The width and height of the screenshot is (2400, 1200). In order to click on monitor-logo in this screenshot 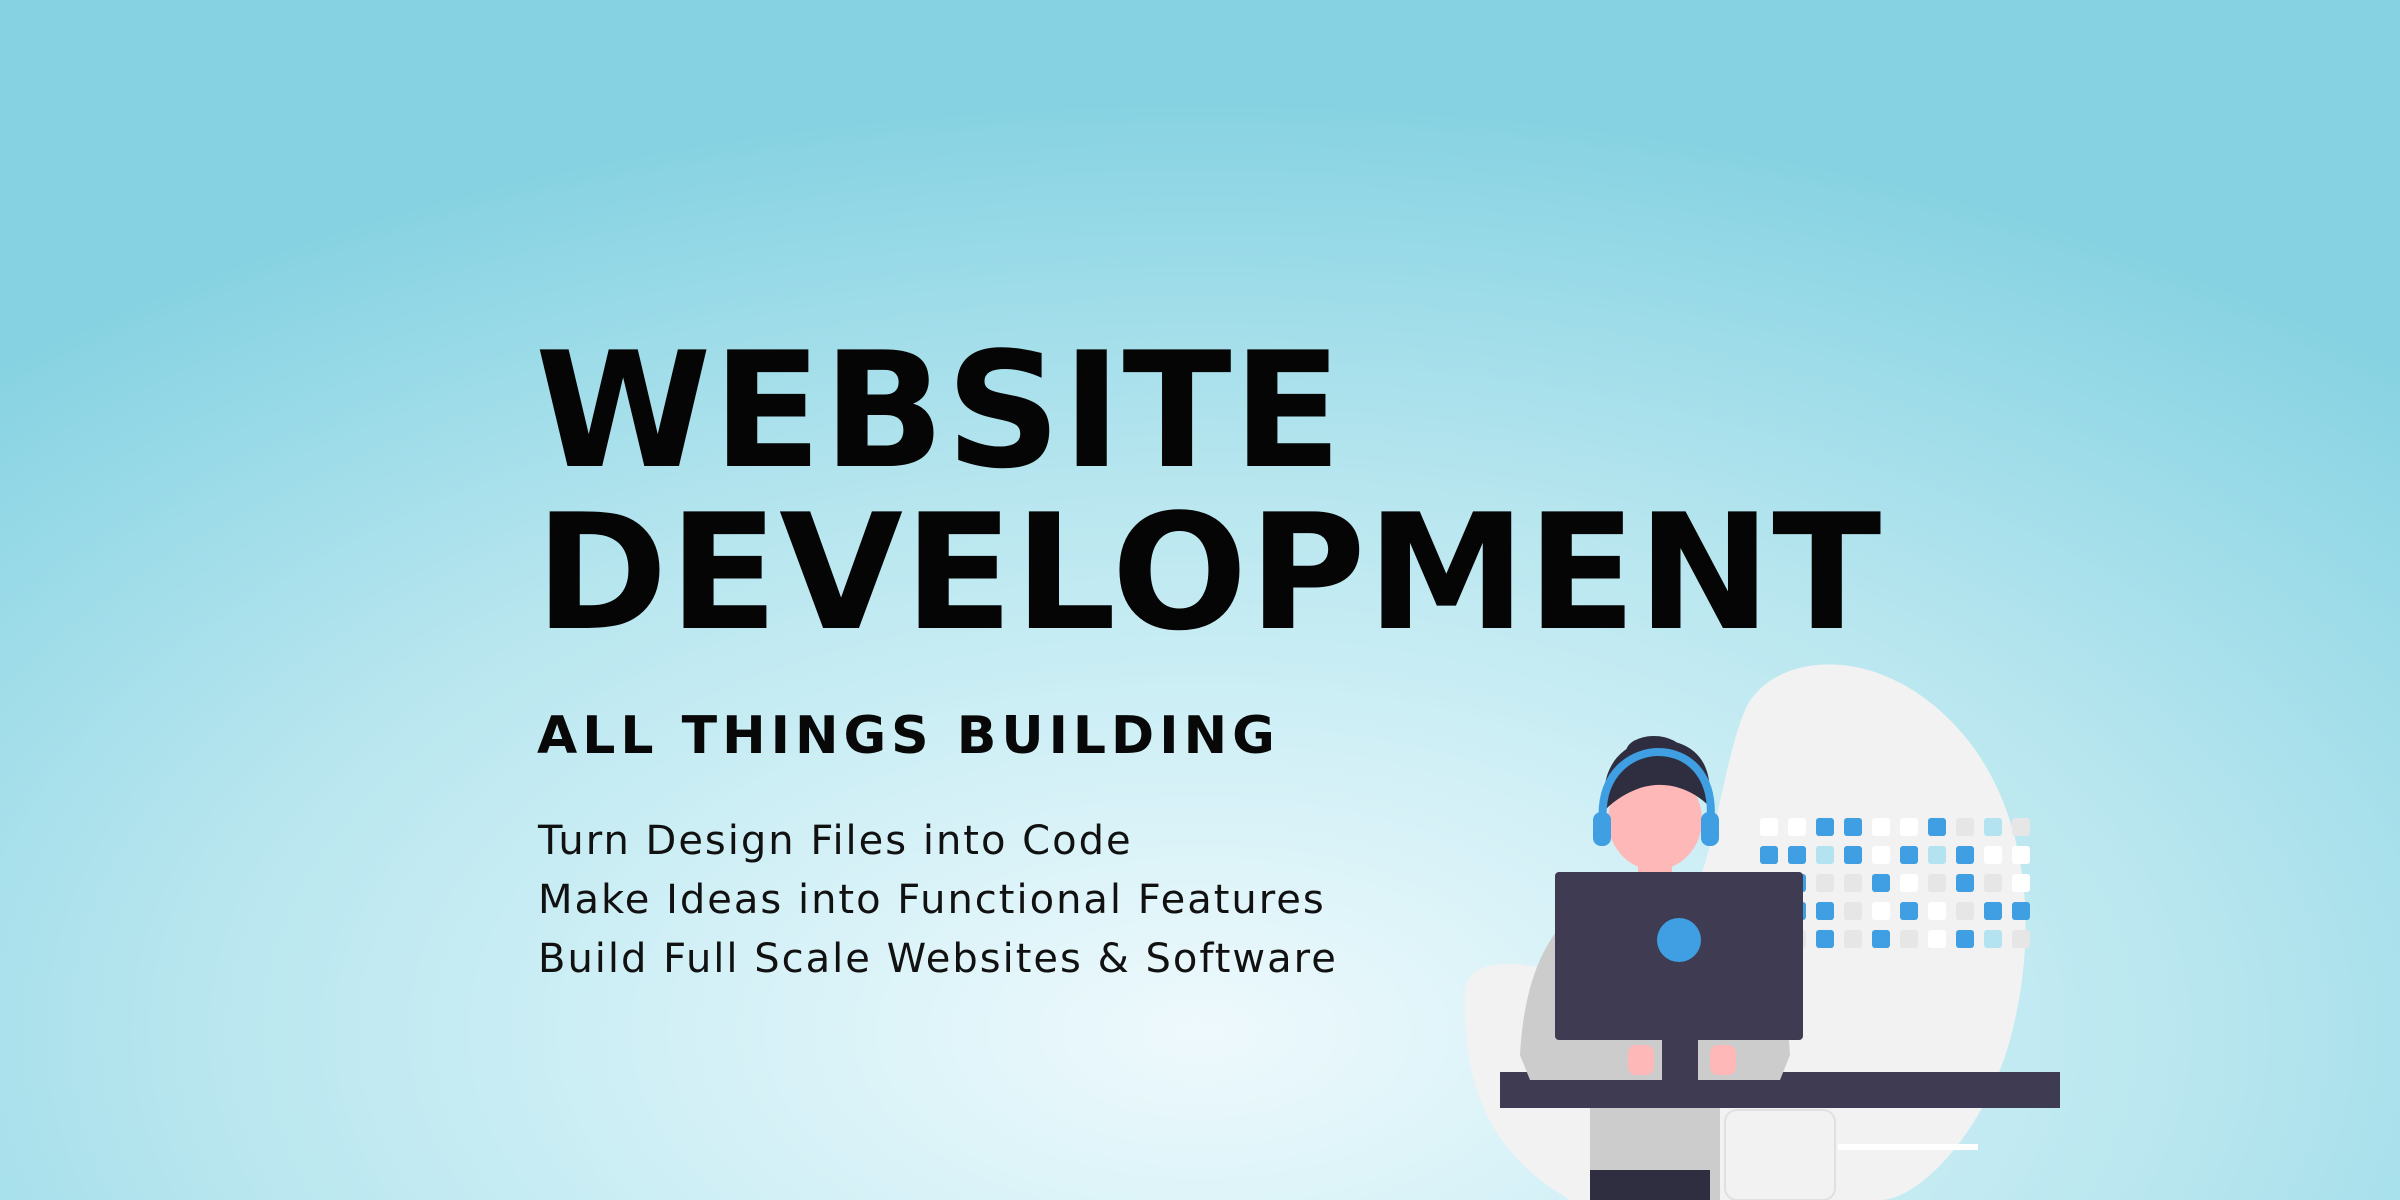, I will do `click(1679, 940)`.